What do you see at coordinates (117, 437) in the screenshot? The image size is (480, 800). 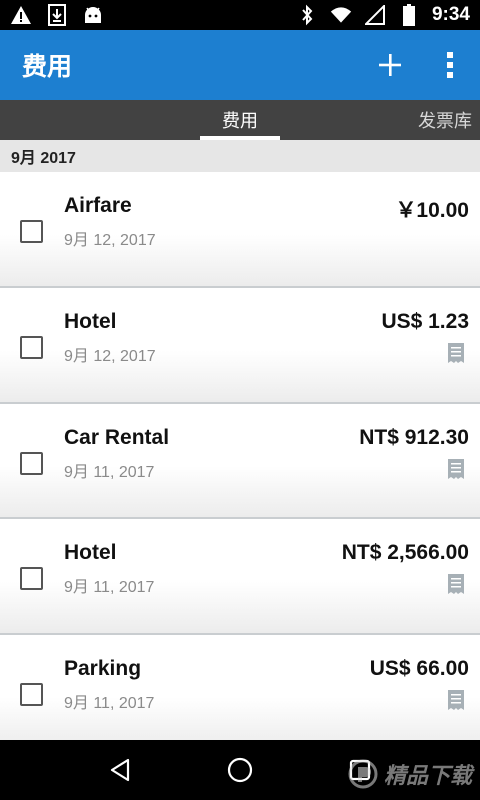 I see `expense-title: Car Rental` at bounding box center [117, 437].